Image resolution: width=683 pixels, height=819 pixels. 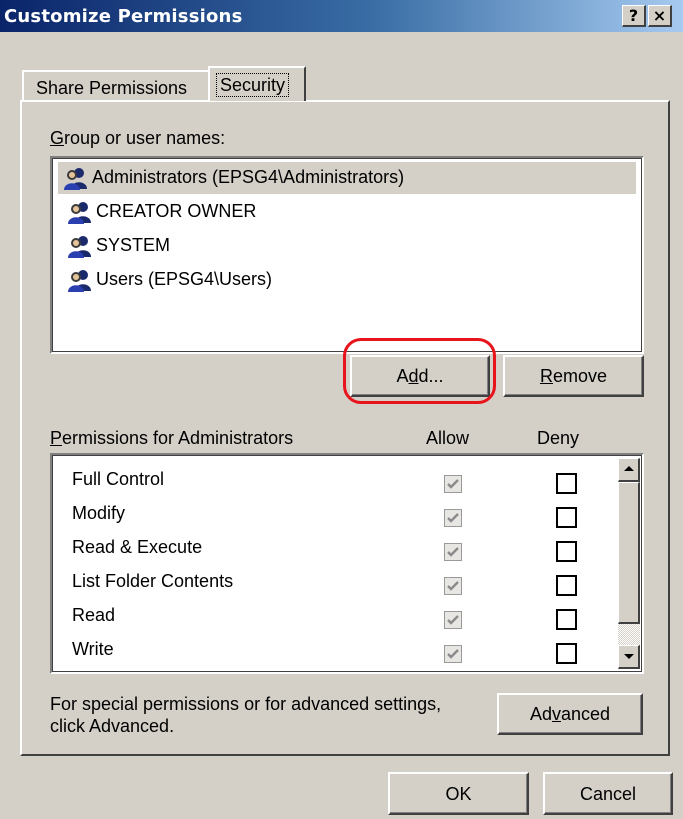 I want to click on arrow-down-icon, so click(x=629, y=656).